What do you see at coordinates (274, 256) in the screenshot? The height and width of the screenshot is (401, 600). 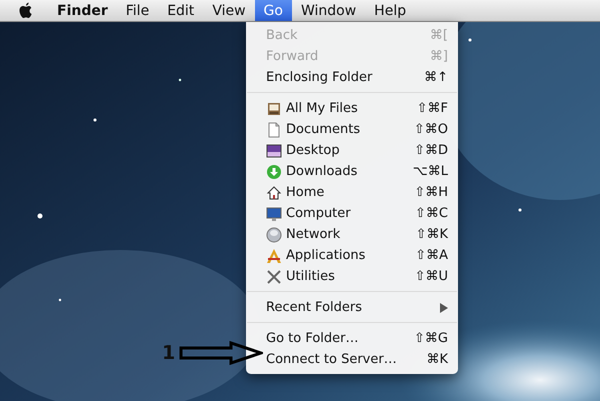 I see `applications-icon` at bounding box center [274, 256].